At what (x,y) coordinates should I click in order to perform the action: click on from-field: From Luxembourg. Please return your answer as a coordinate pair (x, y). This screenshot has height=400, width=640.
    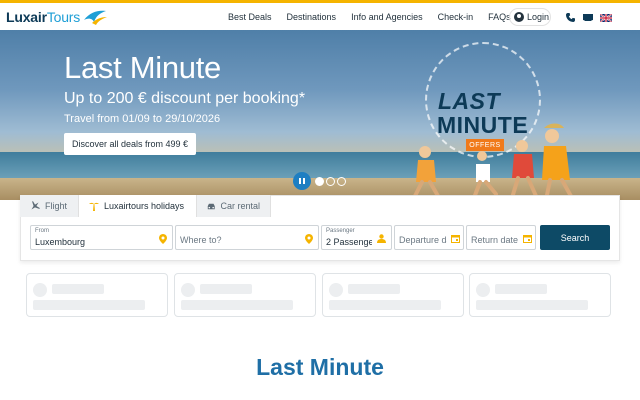
    Looking at the image, I should click on (101, 237).